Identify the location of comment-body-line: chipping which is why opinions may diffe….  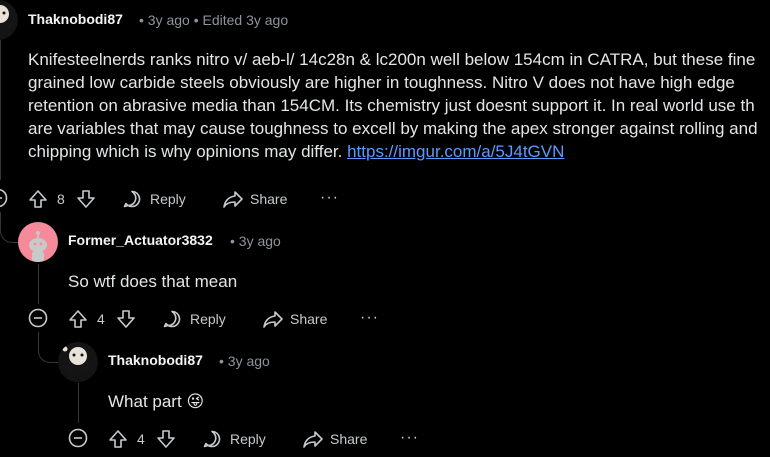
(393, 151).